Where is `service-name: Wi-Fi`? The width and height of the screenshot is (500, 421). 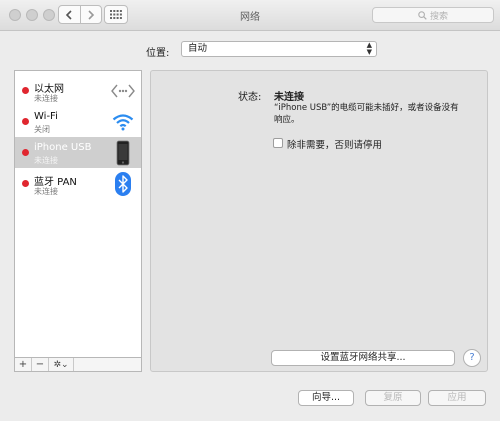
service-name: Wi-Fi is located at coordinates (46, 116).